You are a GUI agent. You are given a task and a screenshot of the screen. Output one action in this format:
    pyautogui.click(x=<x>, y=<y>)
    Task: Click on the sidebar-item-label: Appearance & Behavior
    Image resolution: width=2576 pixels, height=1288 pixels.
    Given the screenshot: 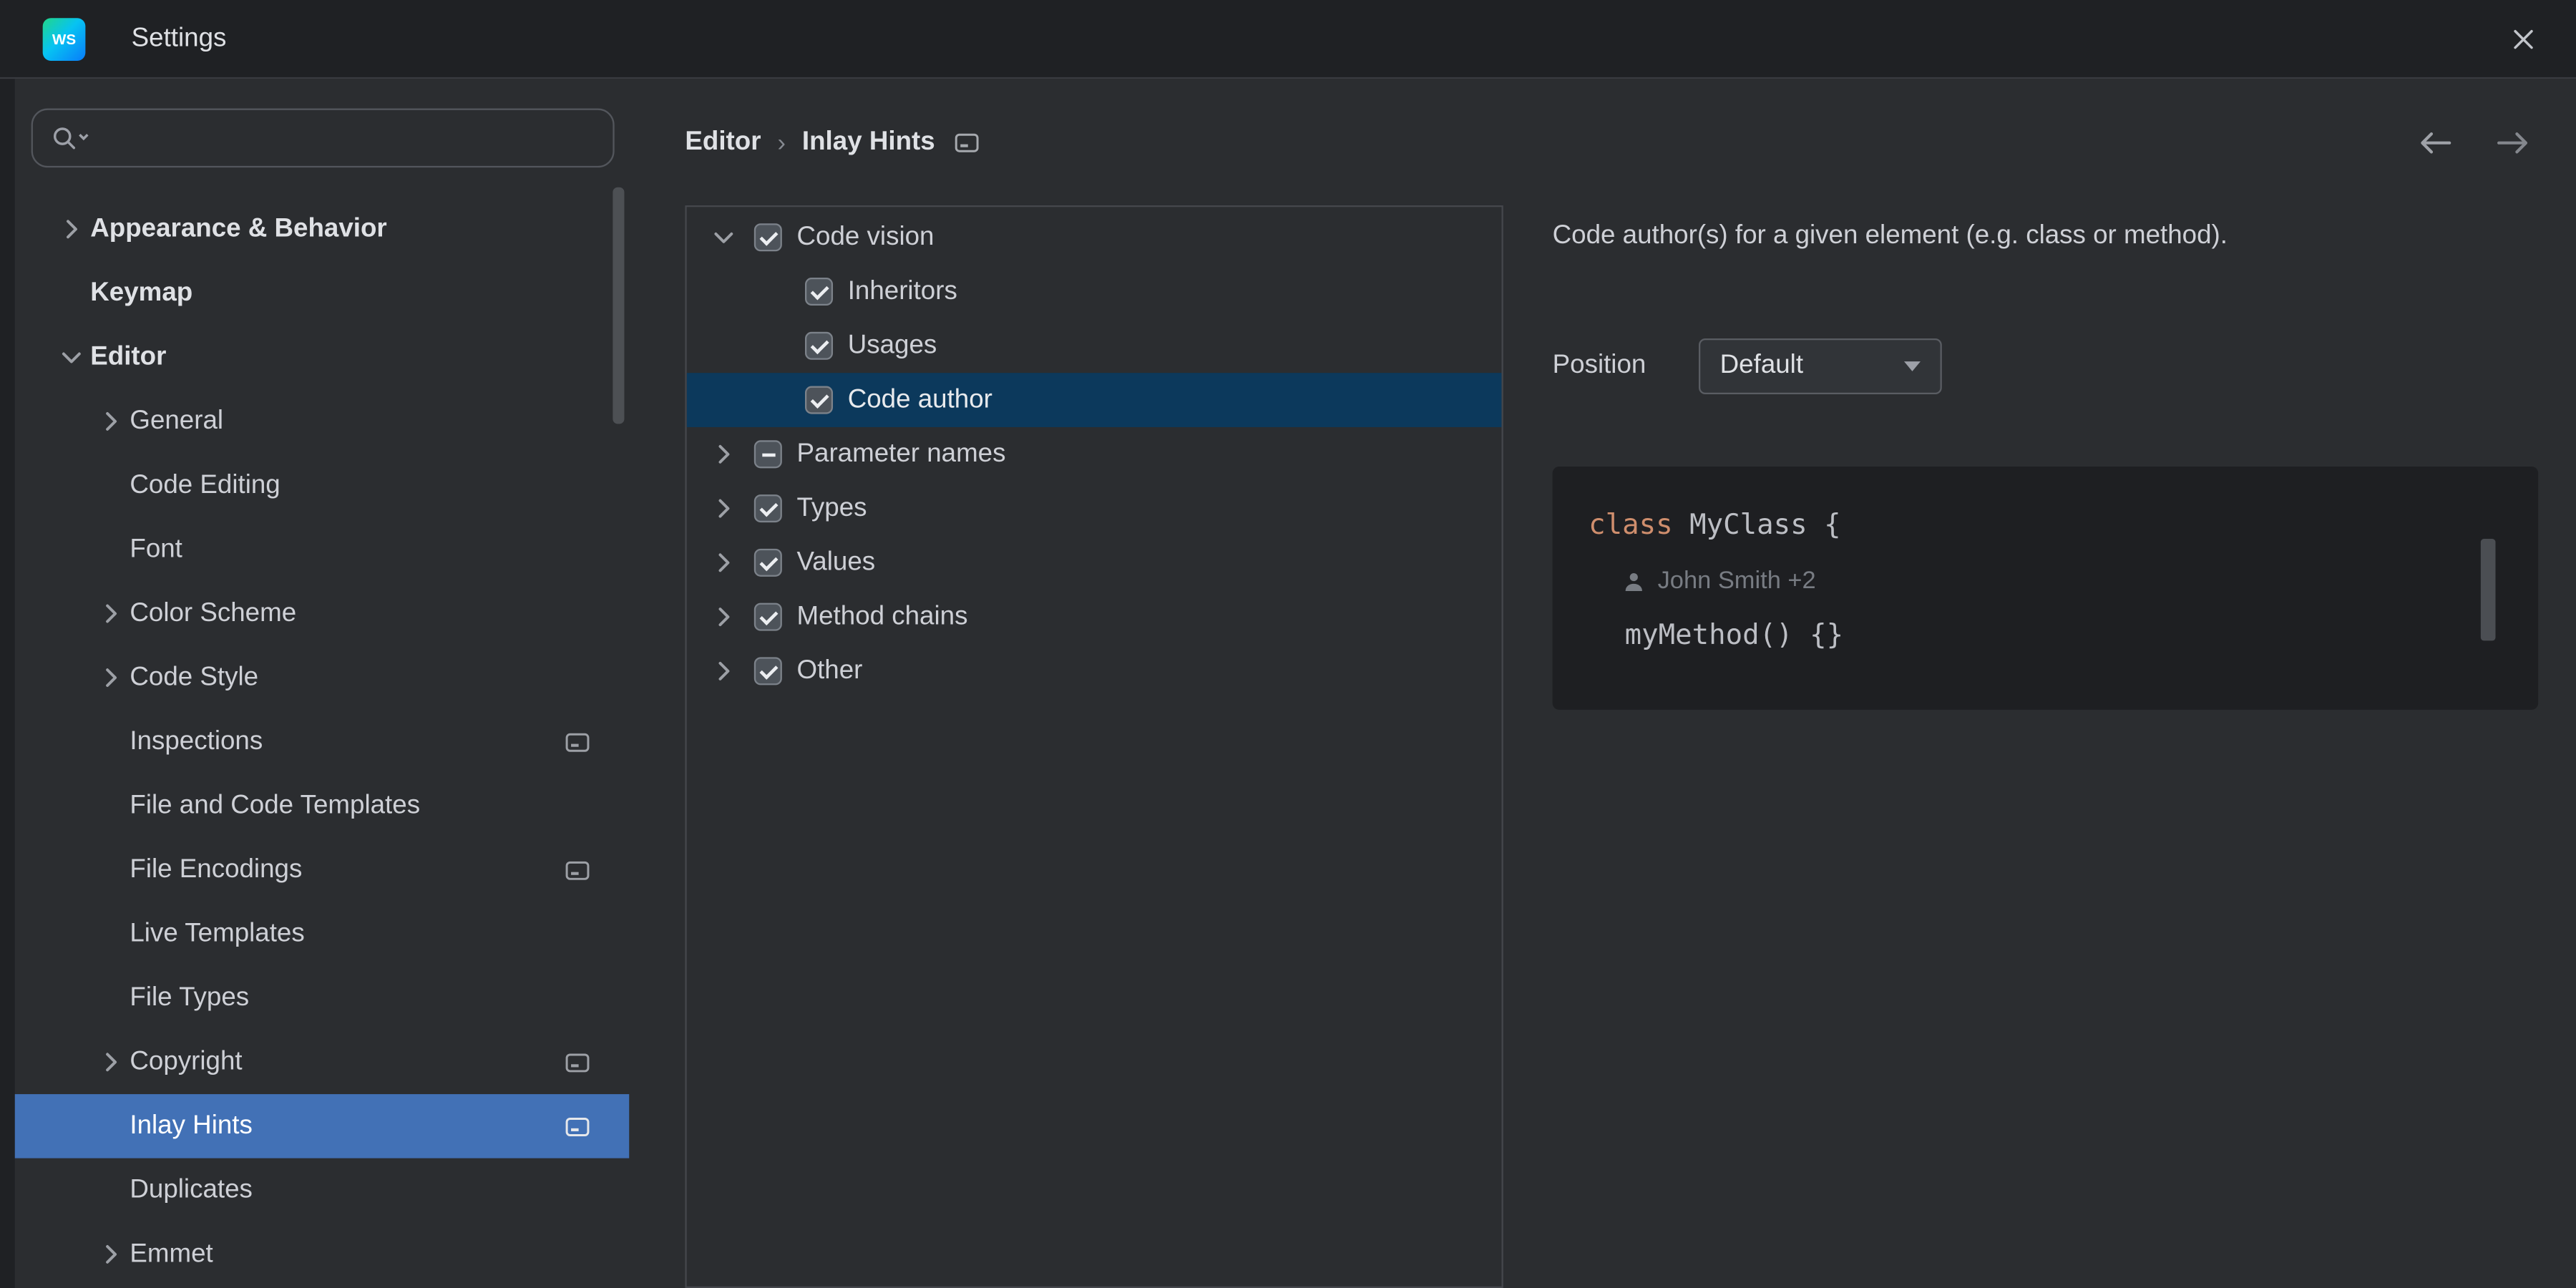 What is the action you would take?
    pyautogui.click(x=238, y=228)
    